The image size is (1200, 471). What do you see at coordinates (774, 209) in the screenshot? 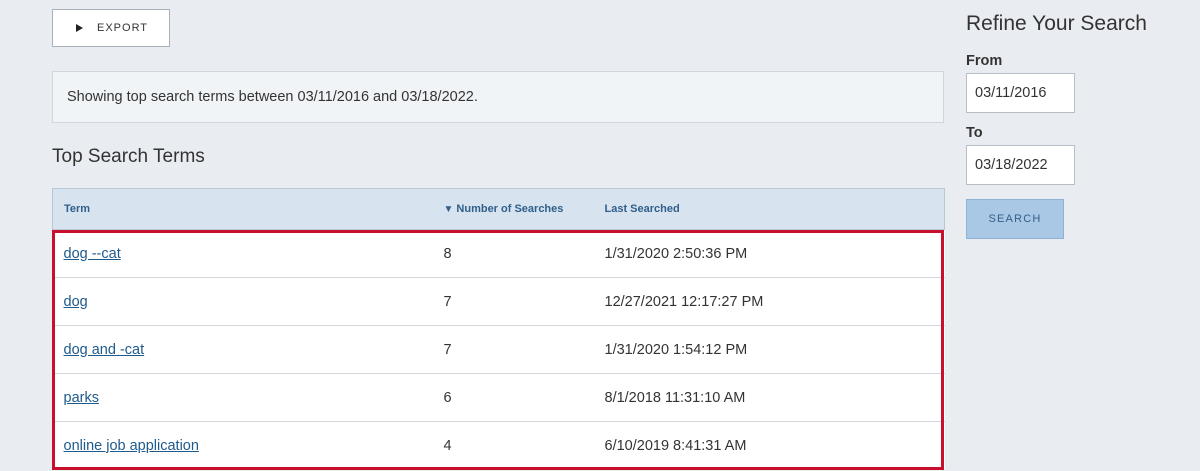
I see `column-header-last-searched: Last Searched` at bounding box center [774, 209].